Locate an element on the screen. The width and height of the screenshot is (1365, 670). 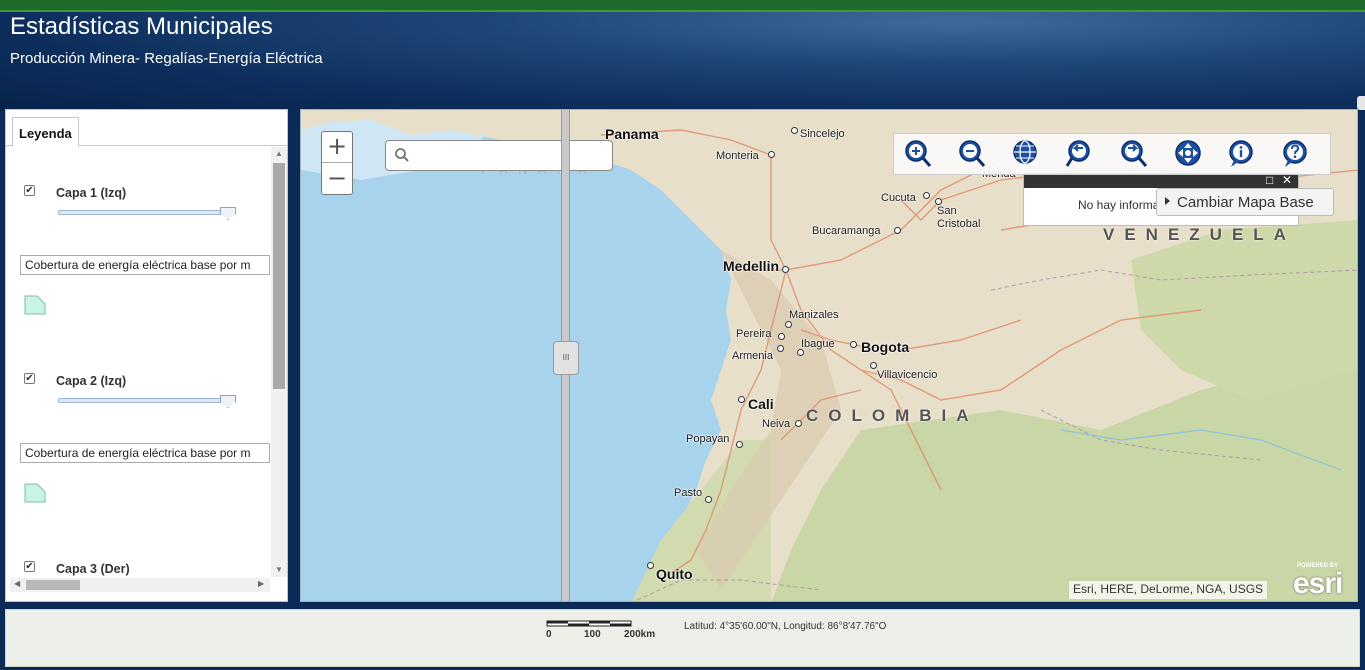
hscroll-thumb is located at coordinates (53, 585).